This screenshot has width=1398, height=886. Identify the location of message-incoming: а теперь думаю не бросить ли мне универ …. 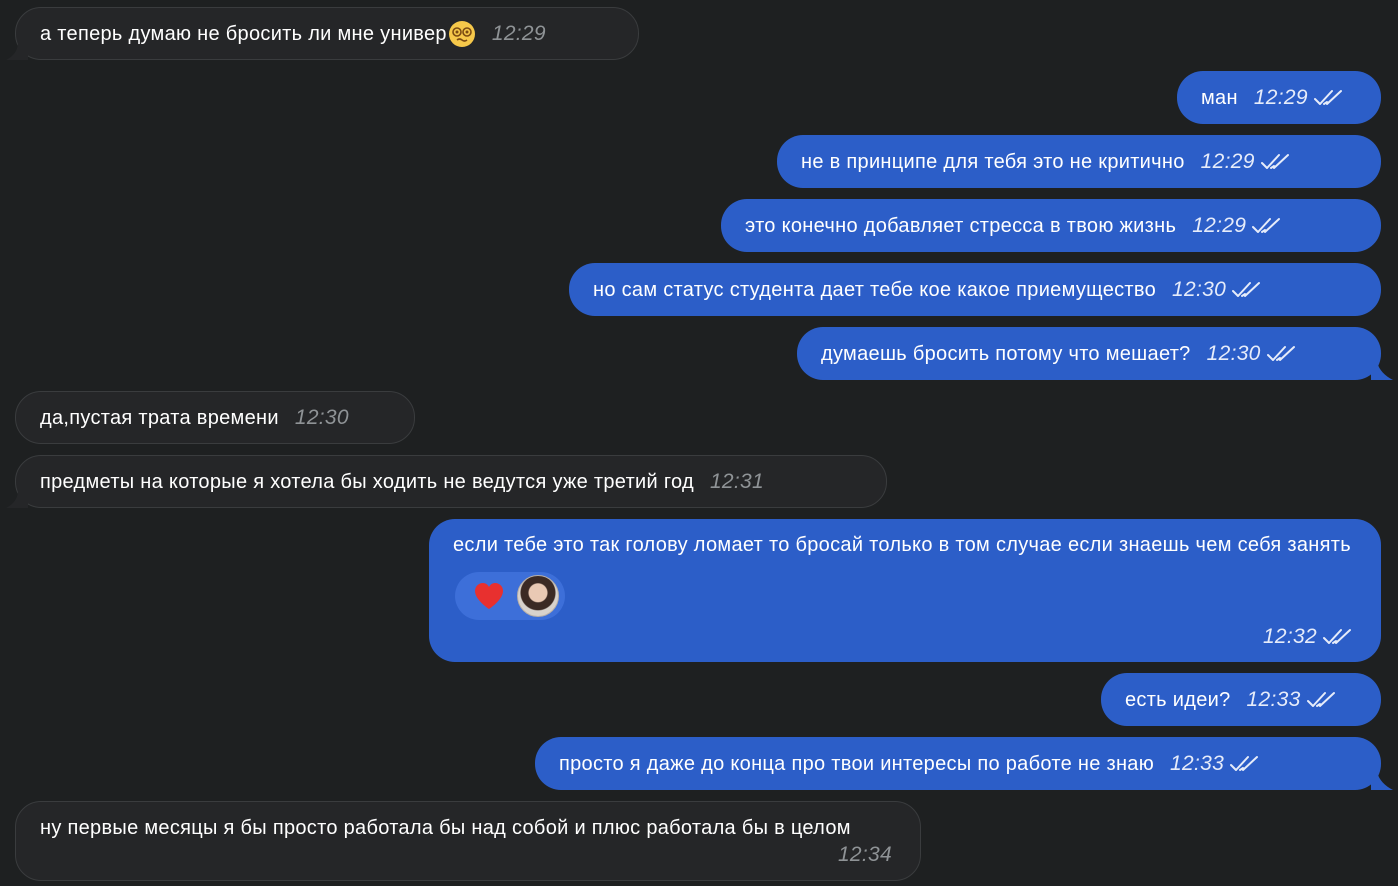
(322, 33).